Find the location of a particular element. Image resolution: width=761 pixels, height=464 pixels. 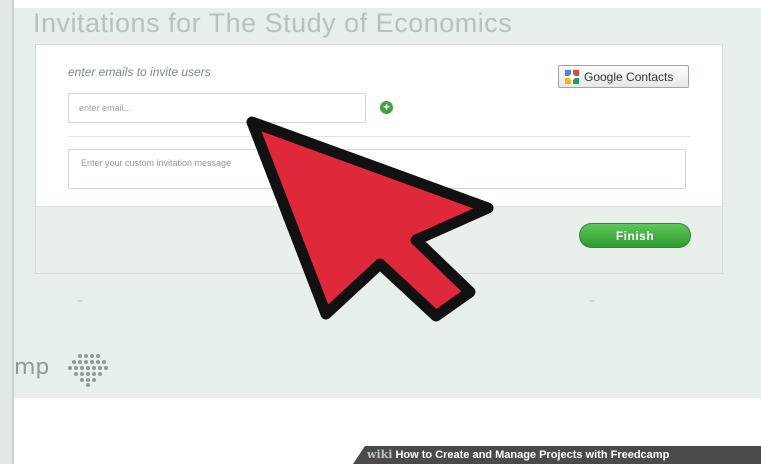

window-edge is located at coordinates (7, 232).